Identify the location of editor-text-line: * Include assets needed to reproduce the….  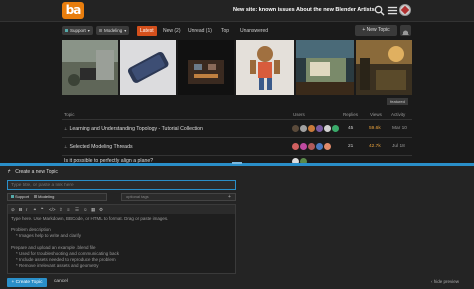
(63, 259).